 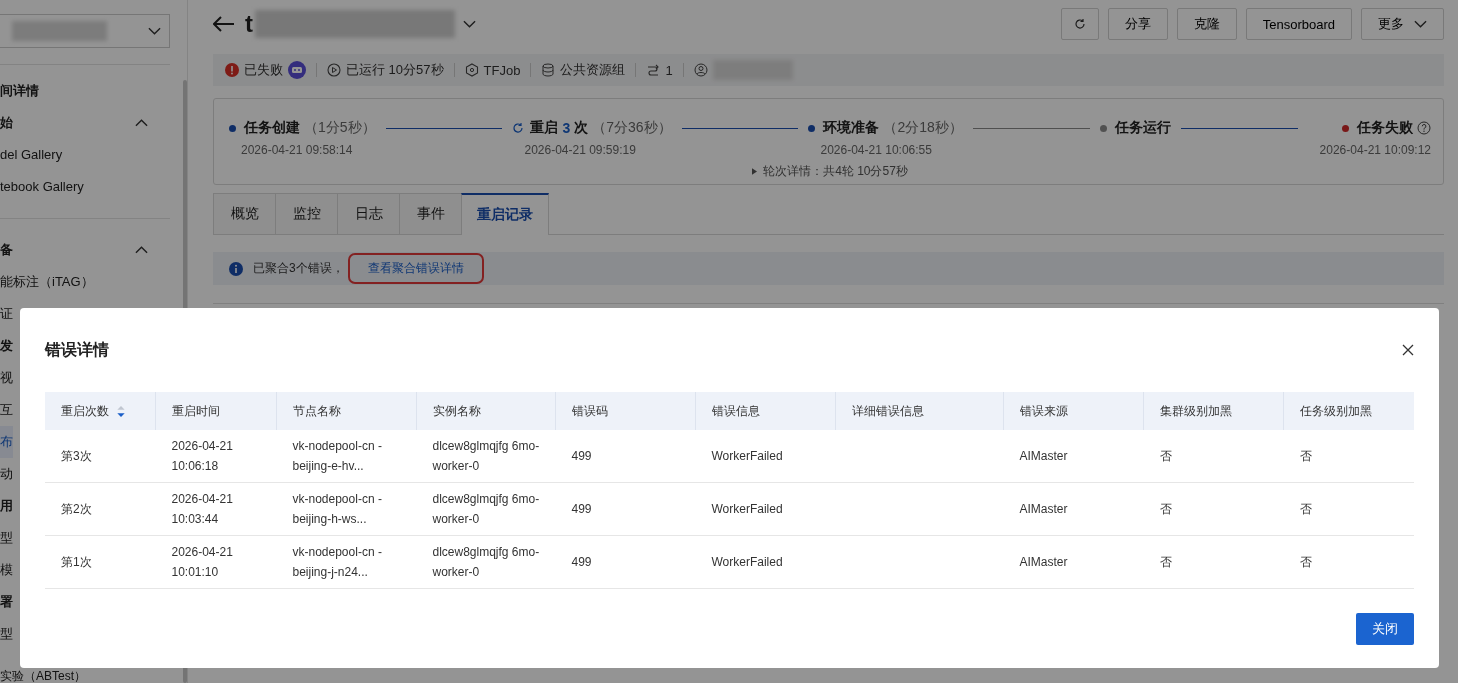 I want to click on step-label: 任务失败, so click(x=1385, y=128).